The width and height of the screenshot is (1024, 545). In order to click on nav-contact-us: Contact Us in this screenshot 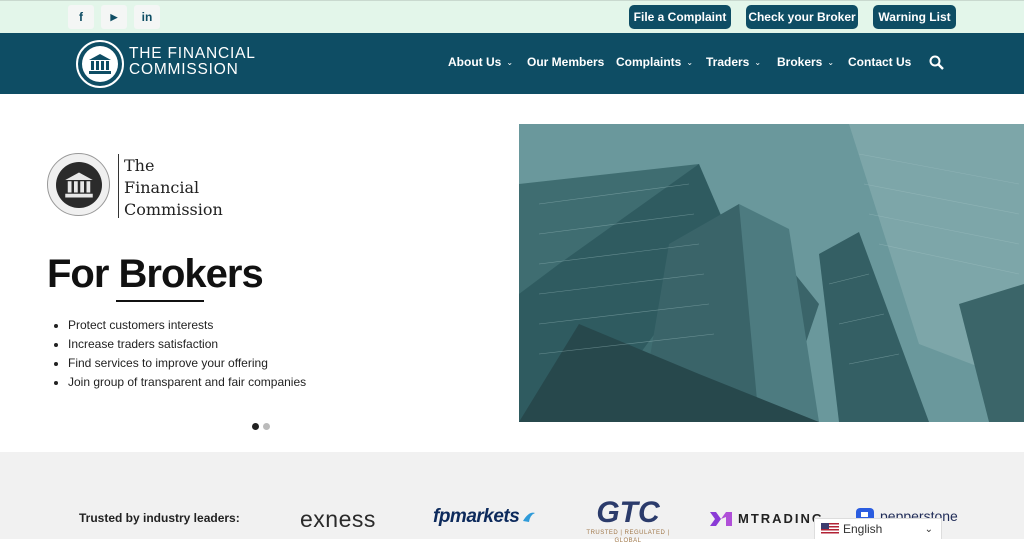, I will do `click(879, 62)`.